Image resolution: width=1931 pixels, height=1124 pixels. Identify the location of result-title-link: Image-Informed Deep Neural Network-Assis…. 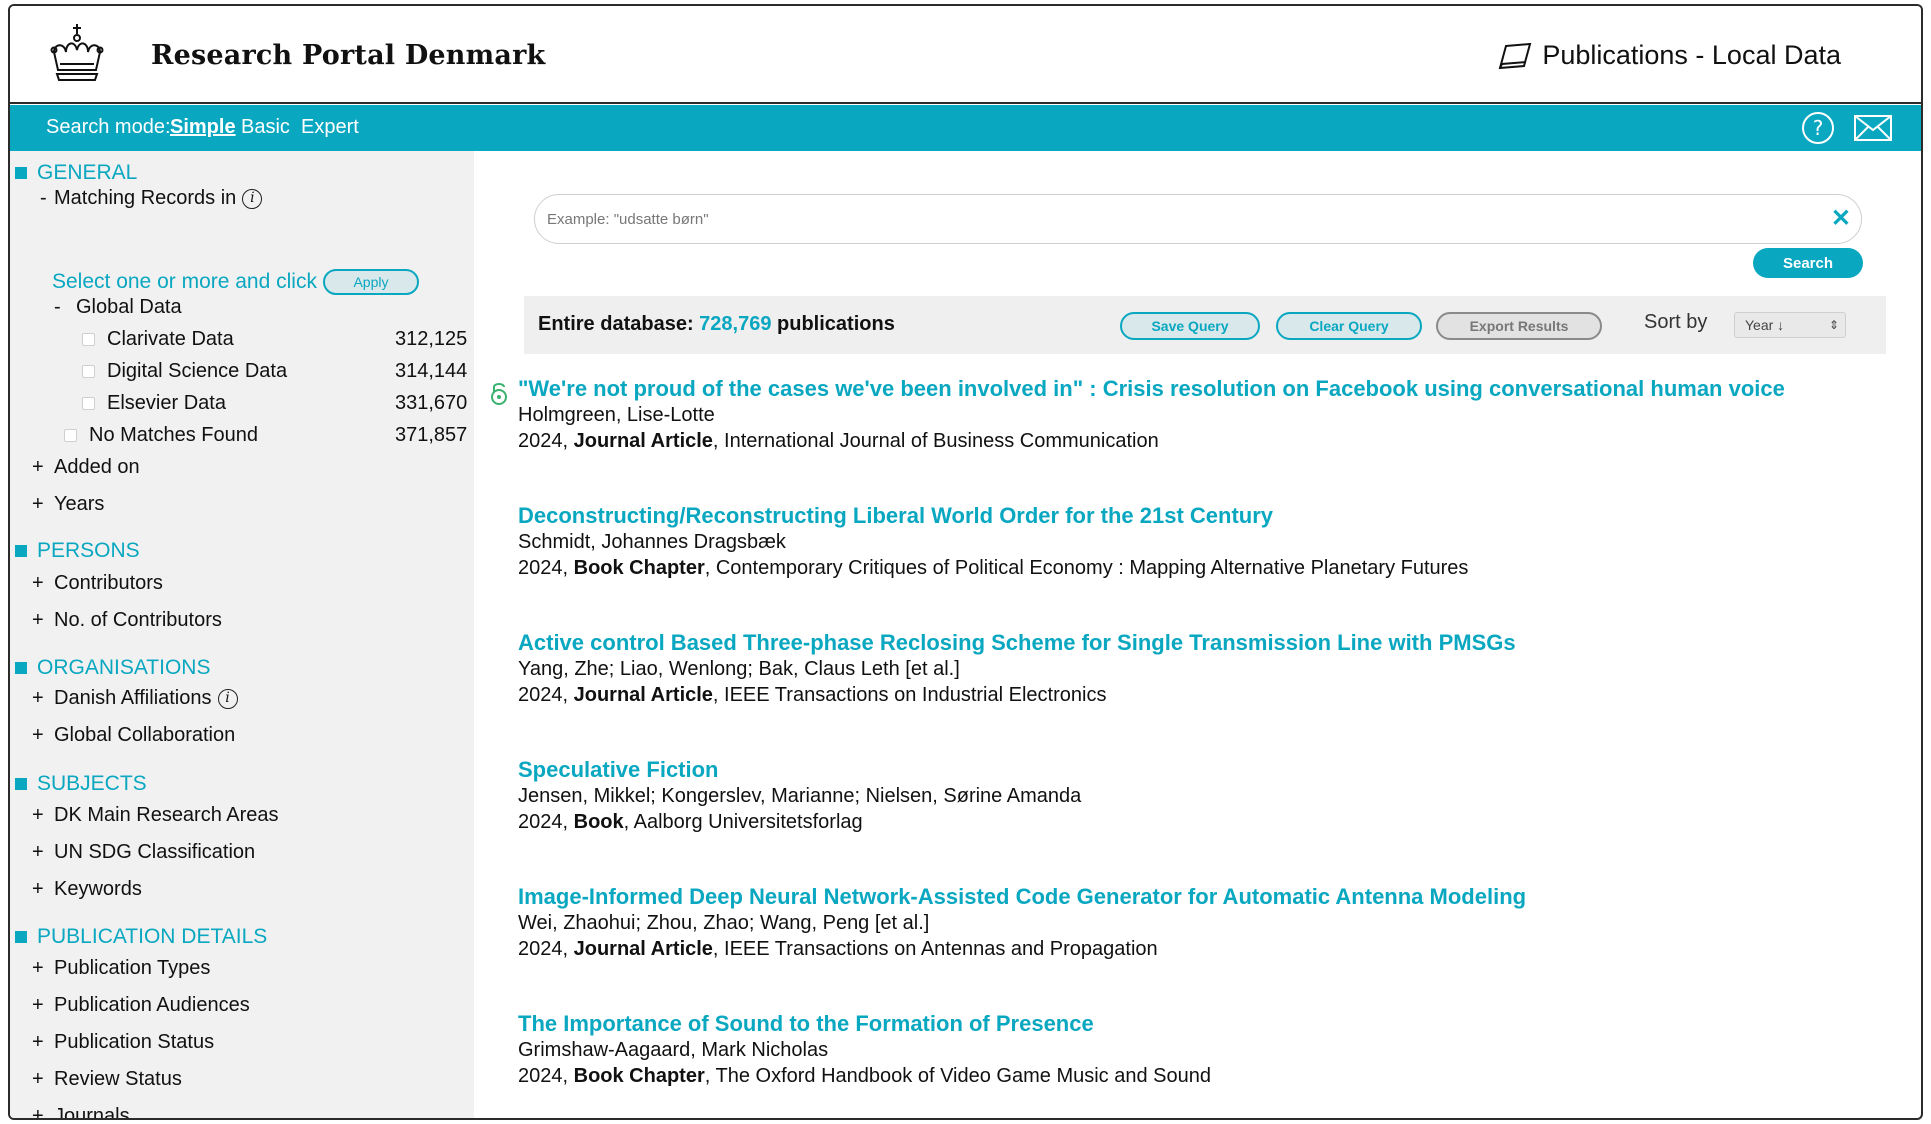
(1022, 897).